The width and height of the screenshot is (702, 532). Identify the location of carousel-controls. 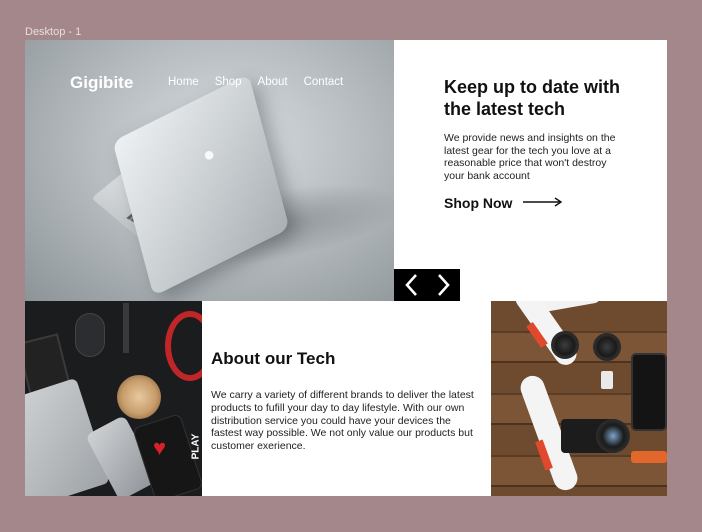
(427, 285).